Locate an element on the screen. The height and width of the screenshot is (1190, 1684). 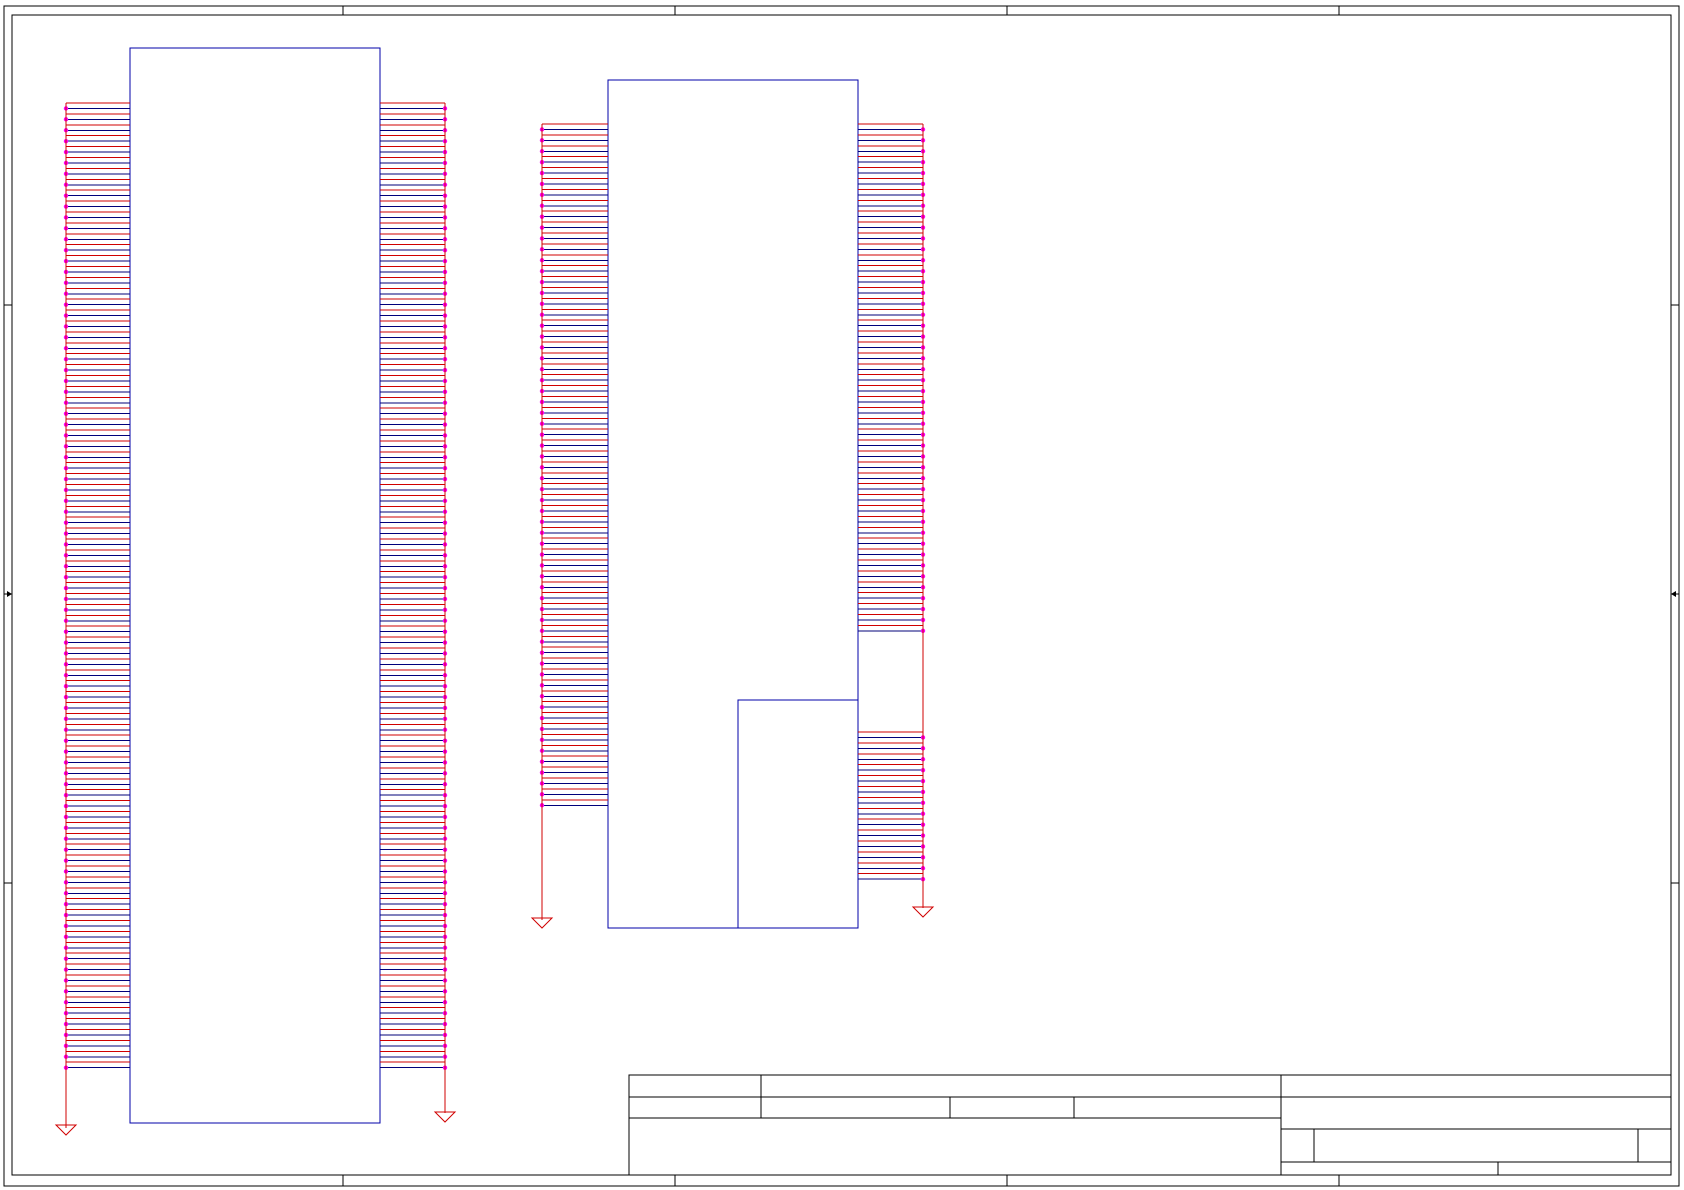
title-block is located at coordinates (1150, 1125).